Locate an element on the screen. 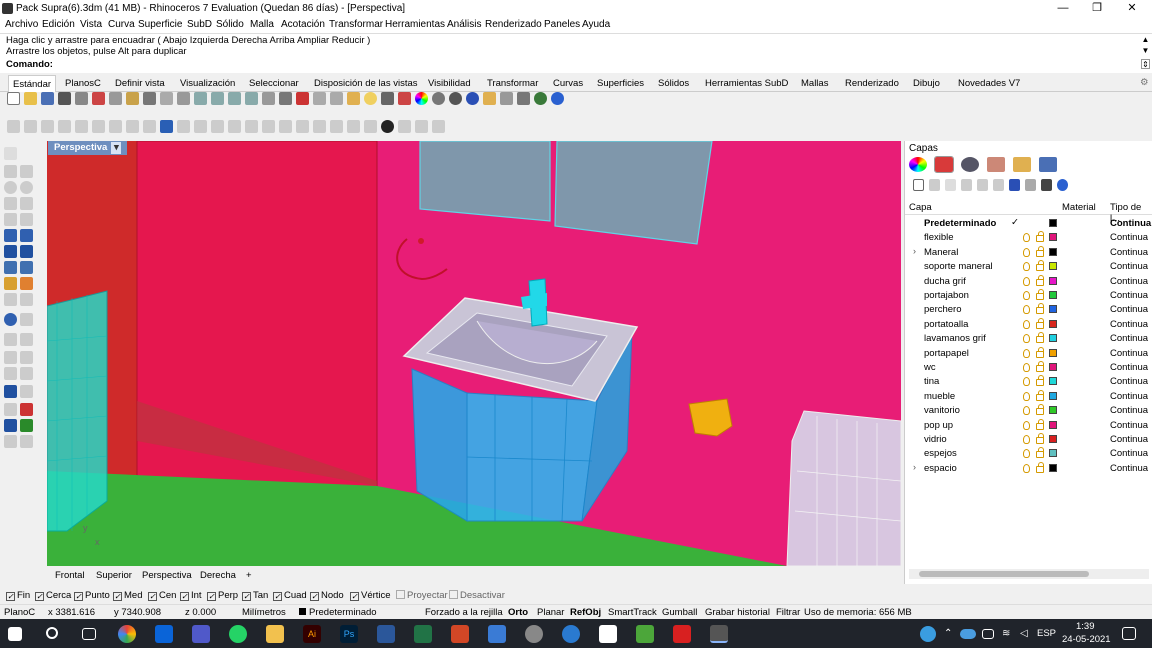  curve-tool-icon is located at coordinates (47, 126).